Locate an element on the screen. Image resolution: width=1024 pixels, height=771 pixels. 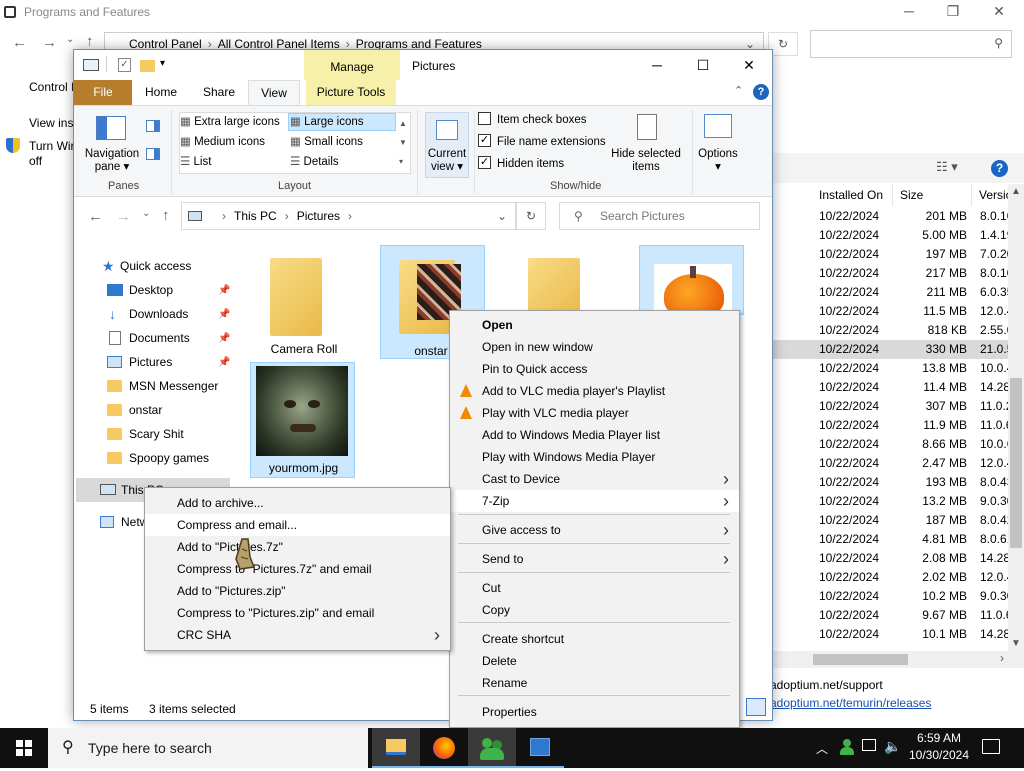
scroll-down-icon: ▼ is located at coordinates (1016, 643).